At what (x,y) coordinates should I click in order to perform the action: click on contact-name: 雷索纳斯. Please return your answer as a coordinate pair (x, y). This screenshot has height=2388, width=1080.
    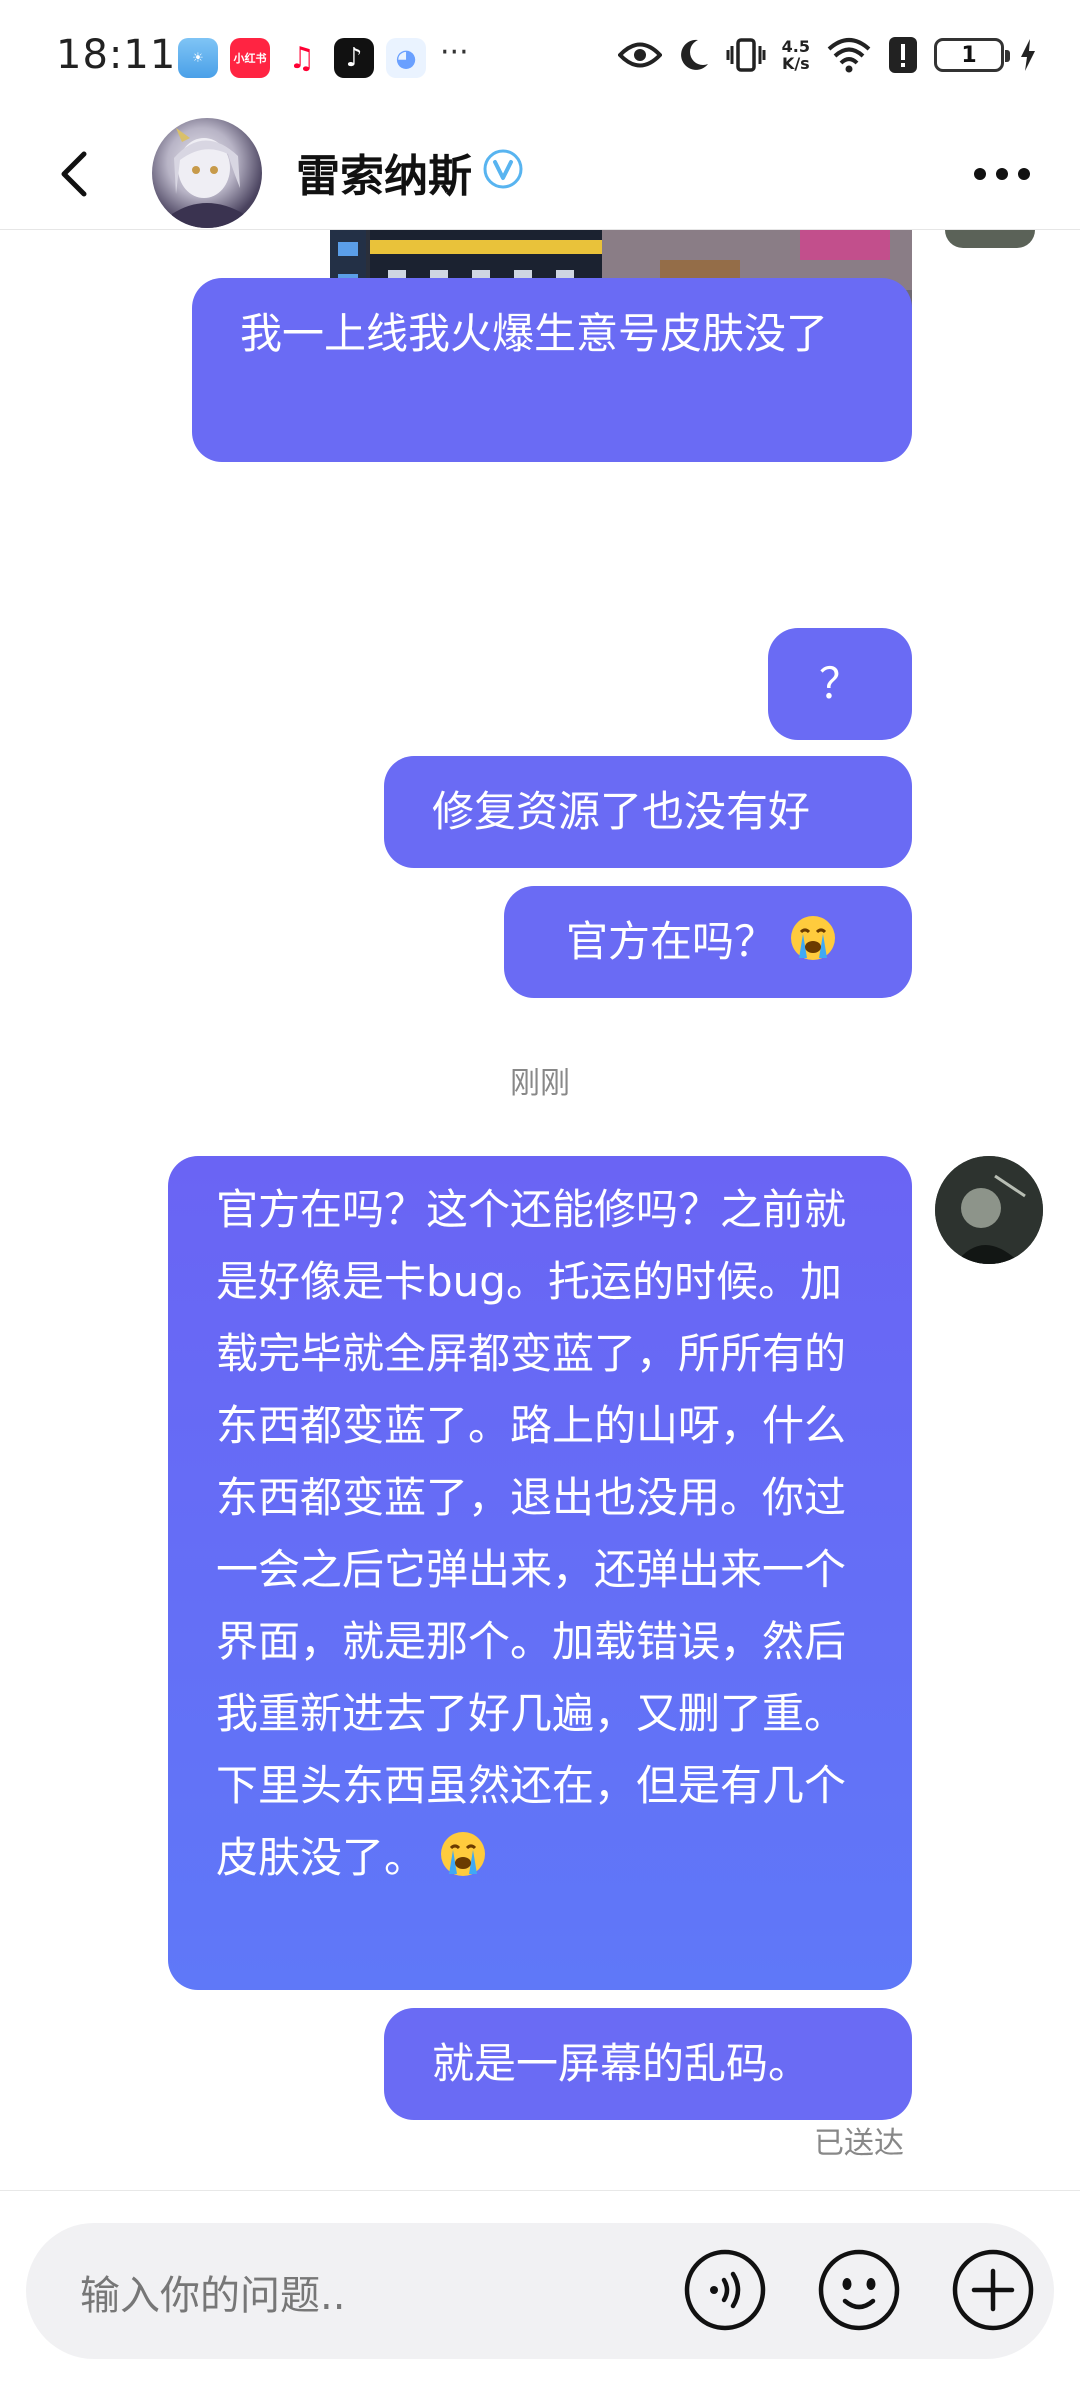
    Looking at the image, I should click on (384, 176).